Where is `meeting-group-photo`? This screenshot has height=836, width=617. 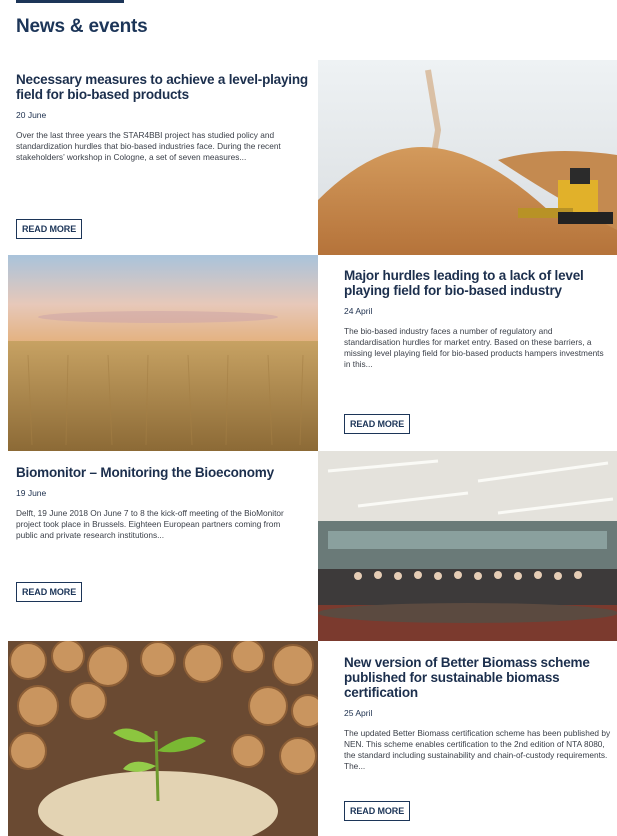
meeting-group-photo is located at coordinates (467, 546).